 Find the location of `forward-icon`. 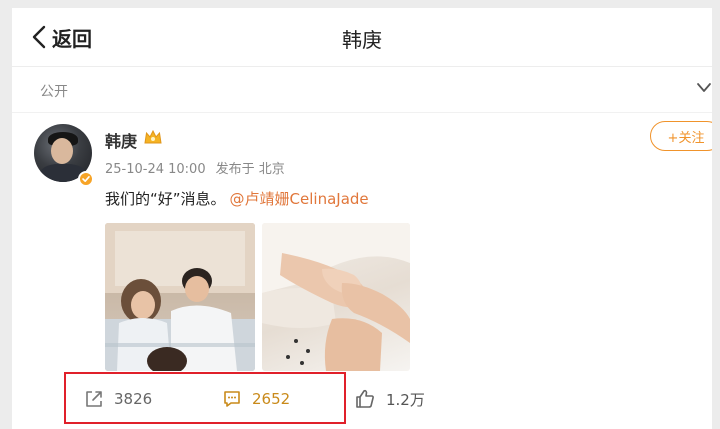

forward-icon is located at coordinates (94, 399).